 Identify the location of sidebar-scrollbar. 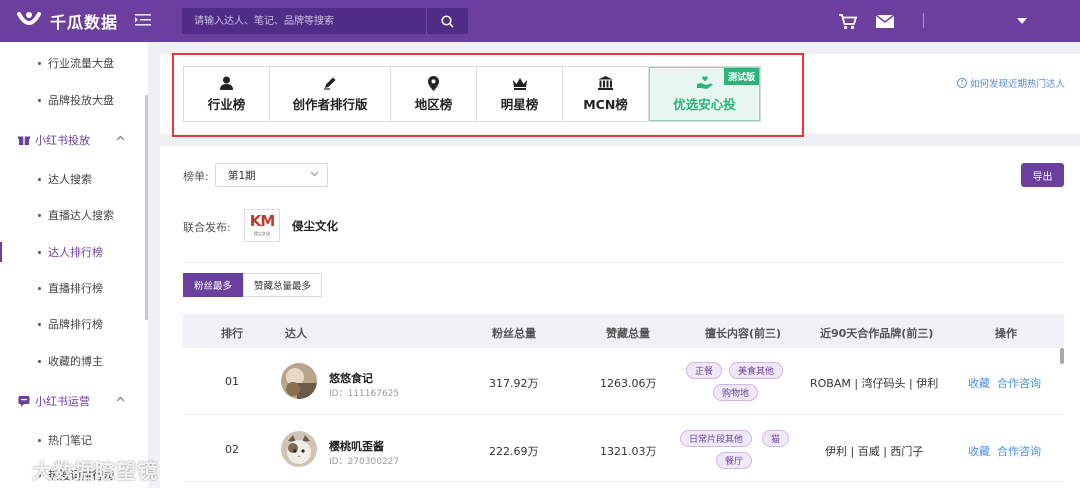
(146, 207).